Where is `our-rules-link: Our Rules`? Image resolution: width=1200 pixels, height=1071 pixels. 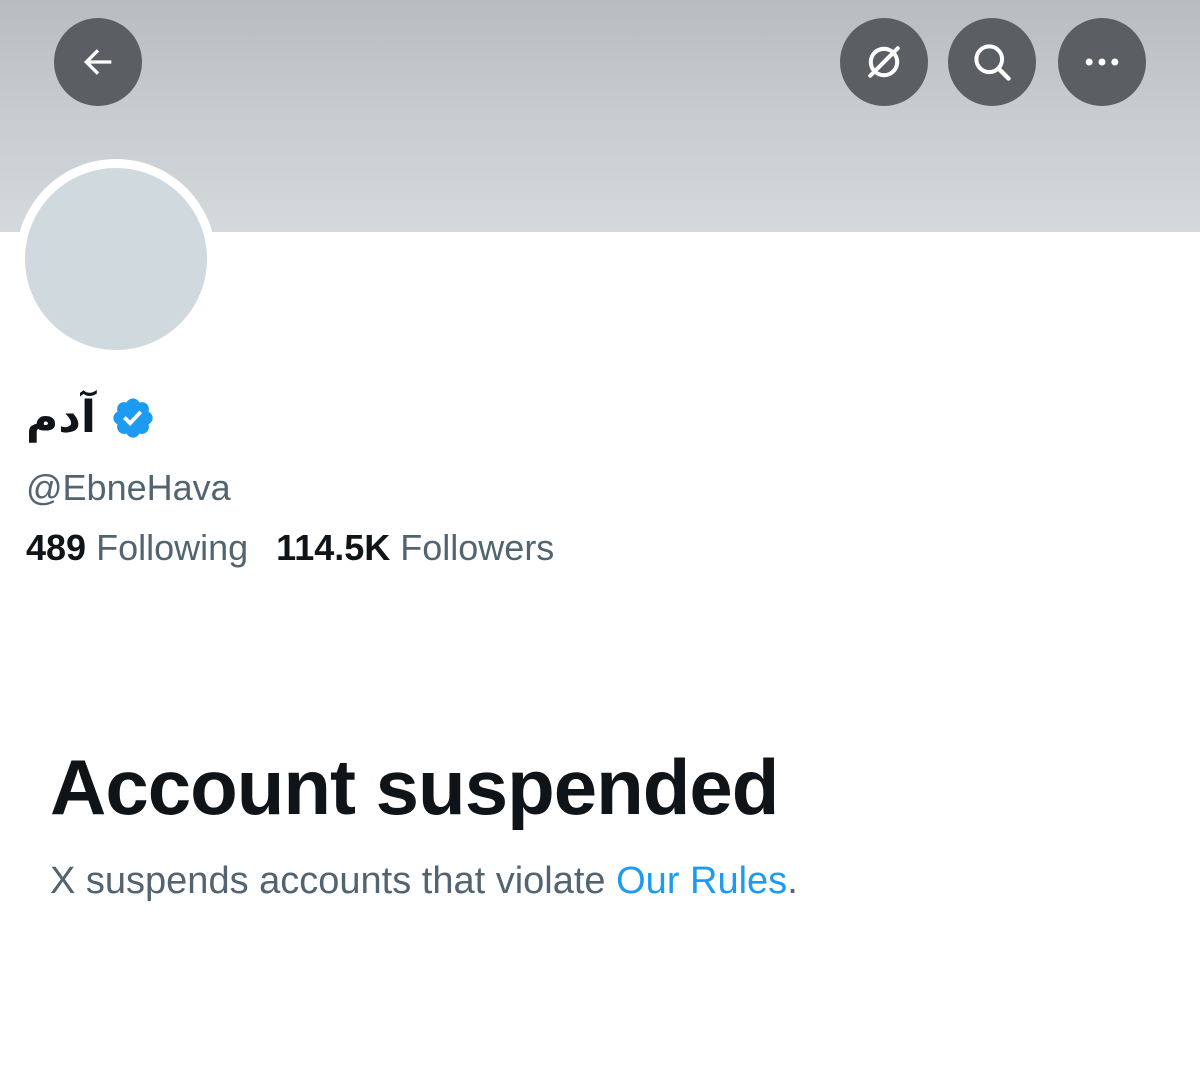 our-rules-link: Our Rules is located at coordinates (701, 881).